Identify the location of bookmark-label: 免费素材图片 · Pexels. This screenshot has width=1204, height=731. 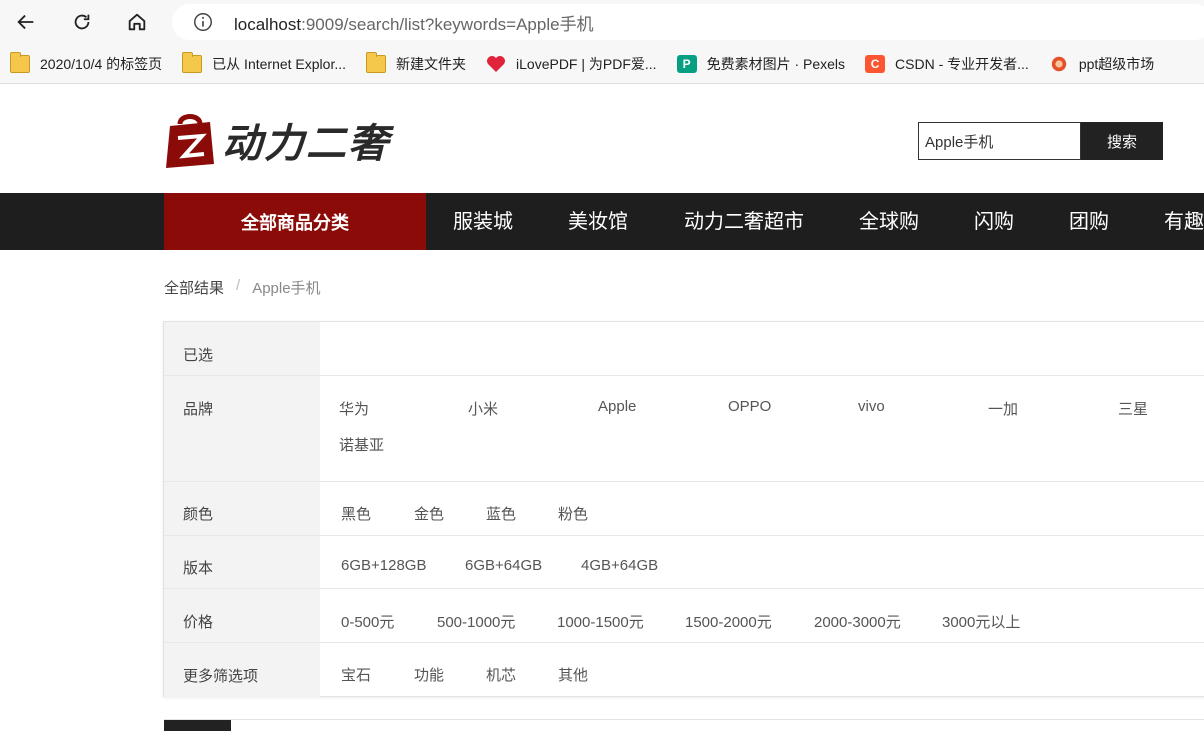
(776, 63).